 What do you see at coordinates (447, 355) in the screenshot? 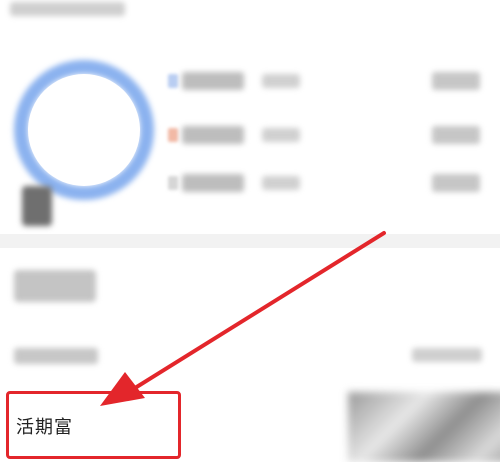
I see `list-item-value` at bounding box center [447, 355].